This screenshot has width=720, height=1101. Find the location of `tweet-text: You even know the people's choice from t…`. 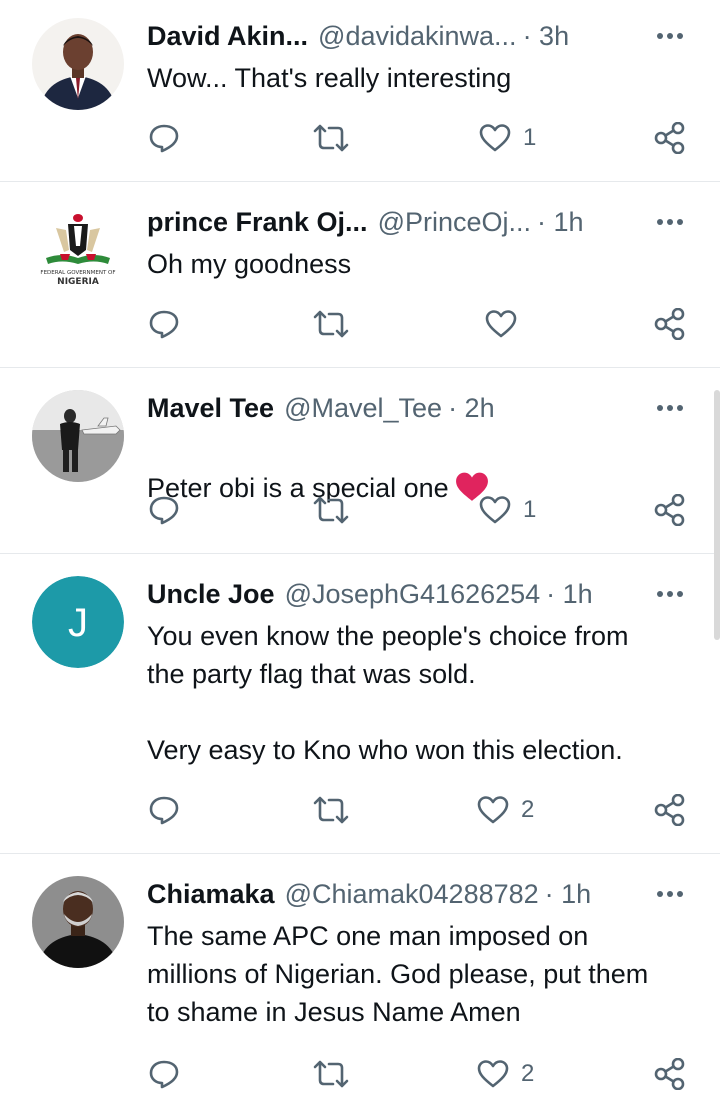

tweet-text: You even know the people's choice from t… is located at coordinates (388, 693).